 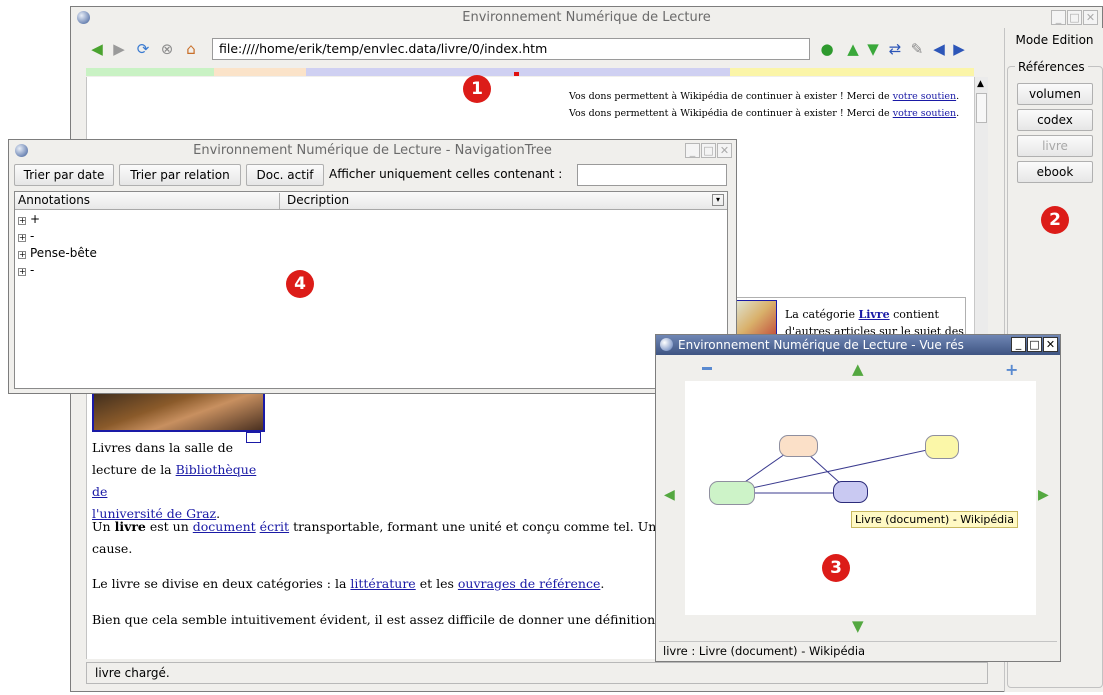 What do you see at coordinates (1011, 369) in the screenshot?
I see `zoom-in-icon: +` at bounding box center [1011, 369].